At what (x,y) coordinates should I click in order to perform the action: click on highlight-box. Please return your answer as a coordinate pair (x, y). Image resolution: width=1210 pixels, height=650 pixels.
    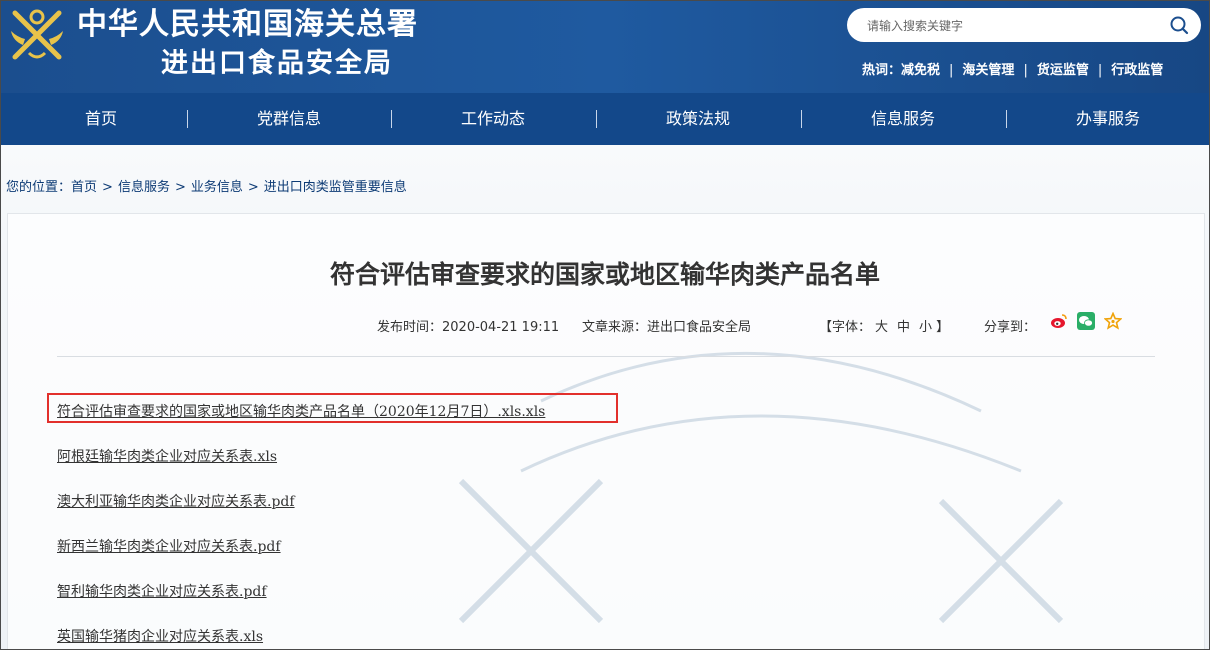
    Looking at the image, I should click on (332, 408).